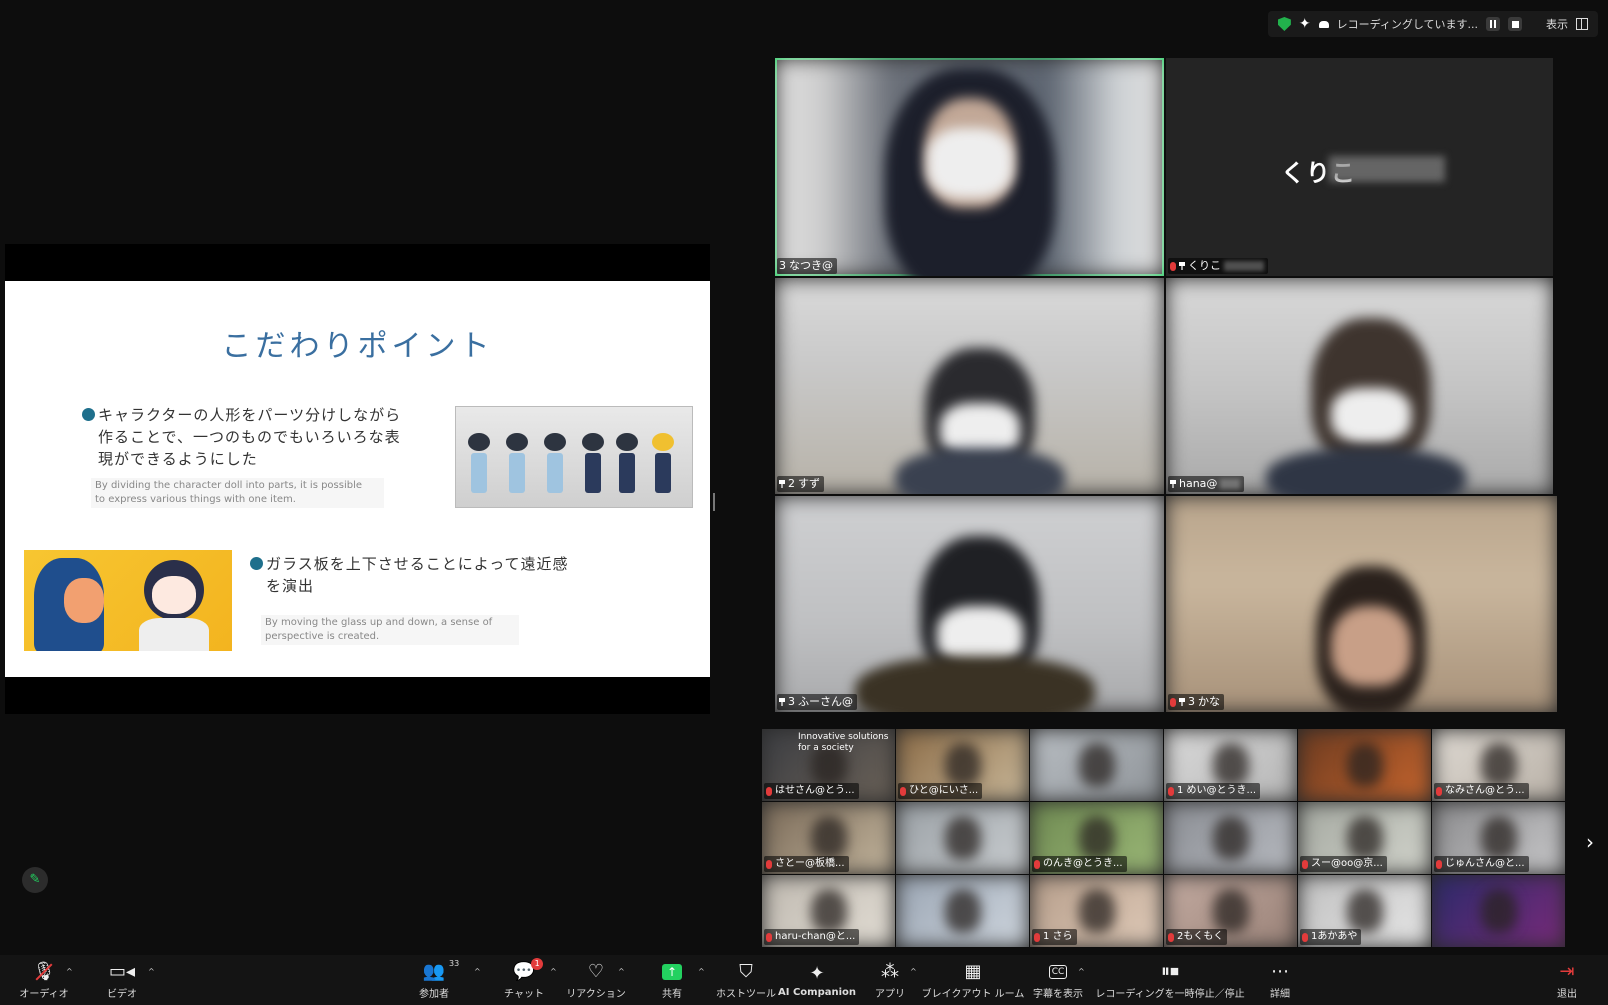 The image size is (1608, 1005). I want to click on host-tools-button: ⛉ ホストツール, so click(746, 980).